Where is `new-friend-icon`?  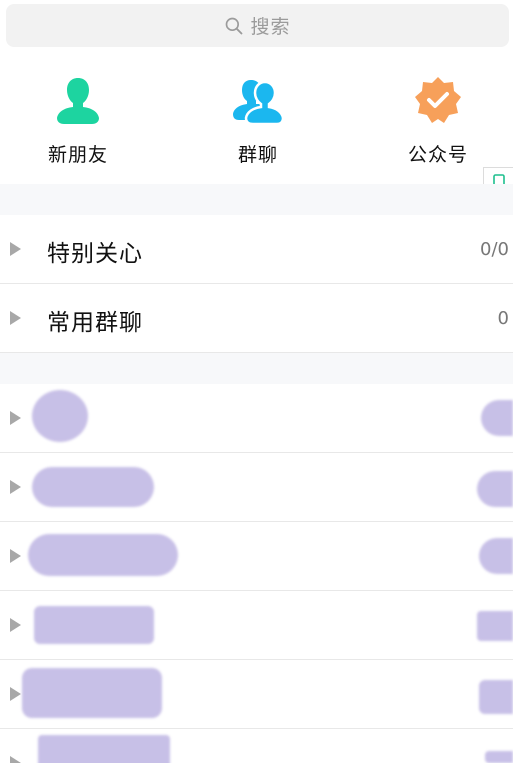 new-friend-icon is located at coordinates (78, 101).